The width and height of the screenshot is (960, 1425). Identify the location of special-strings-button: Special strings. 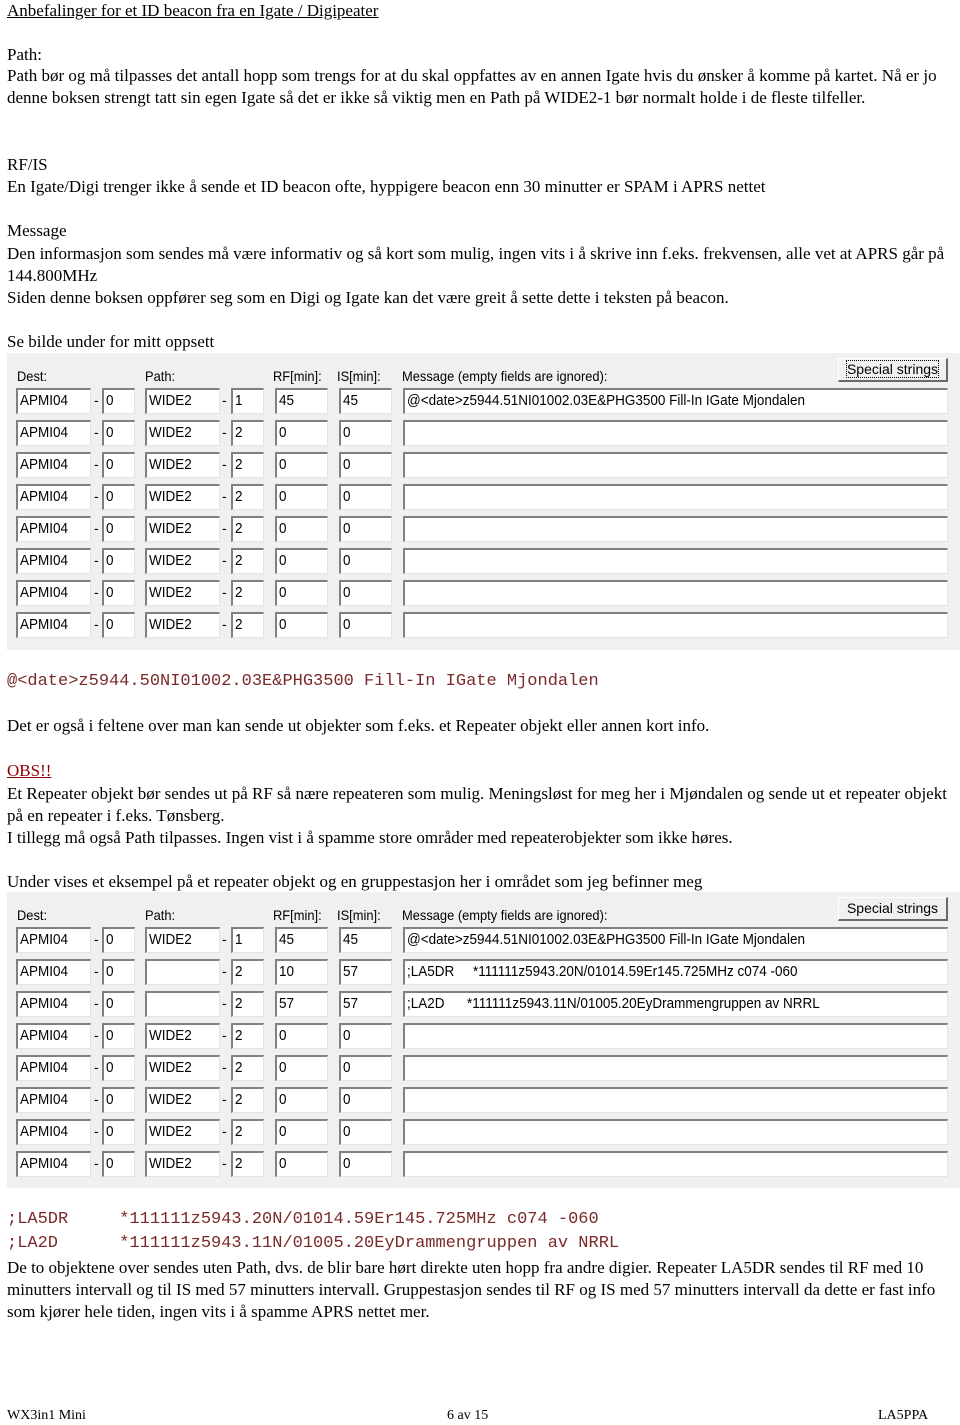
(893, 909).